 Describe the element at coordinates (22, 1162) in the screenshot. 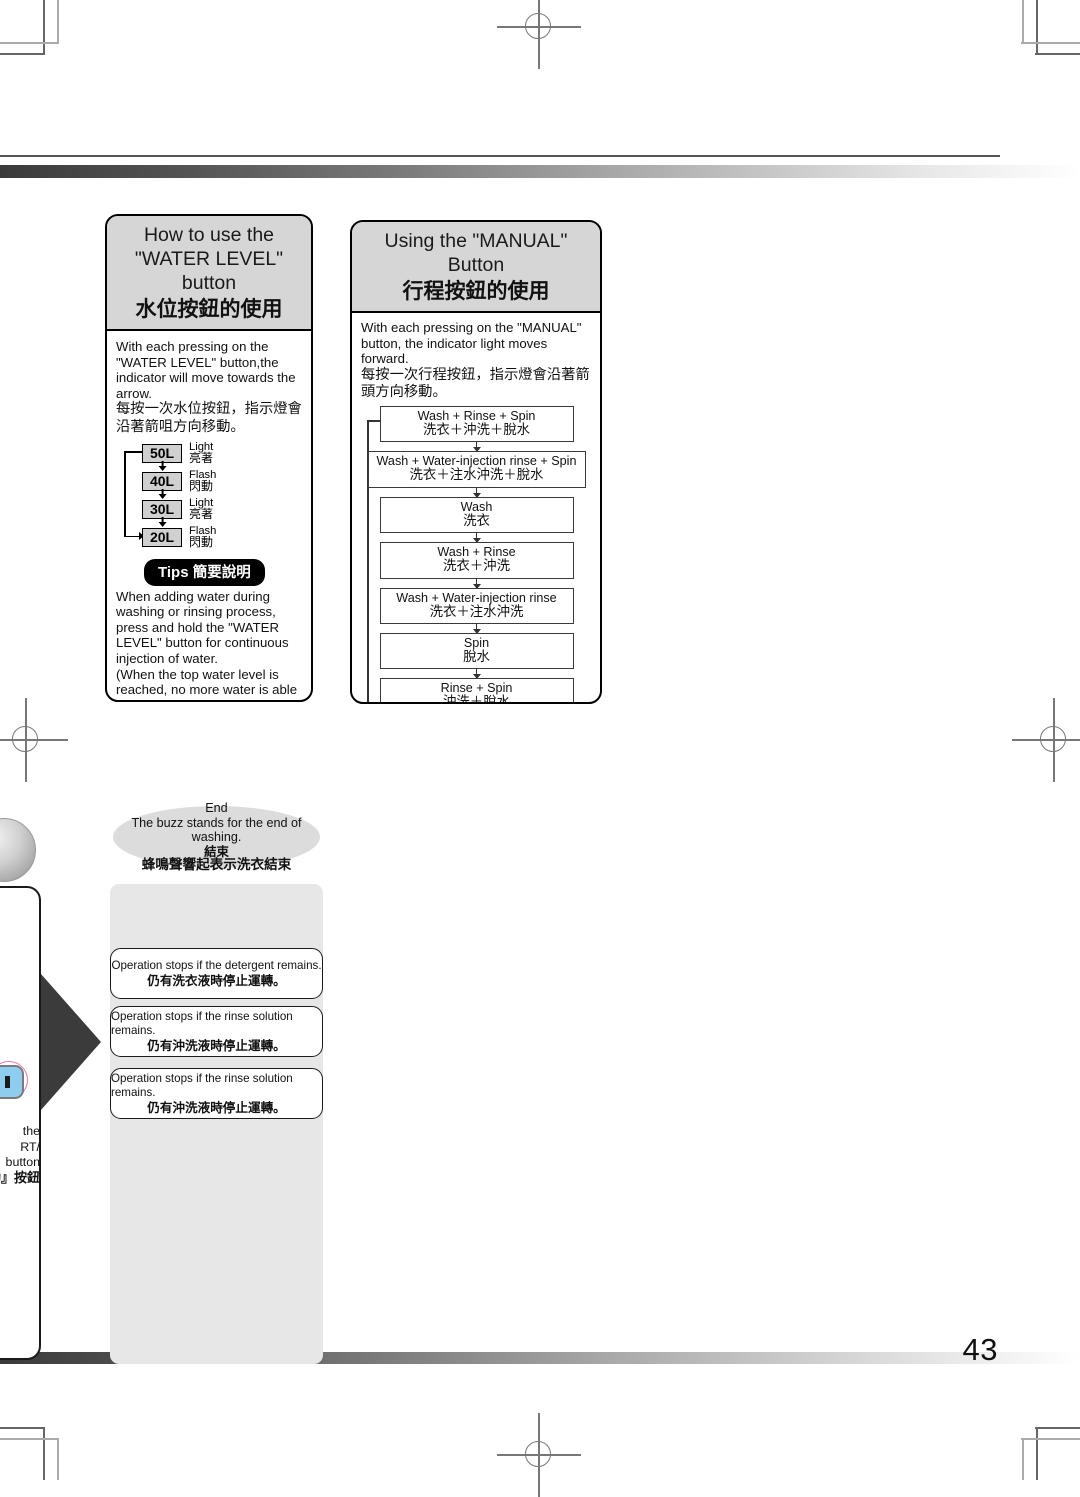

I see `clipped-caption-line-3: button` at that location.